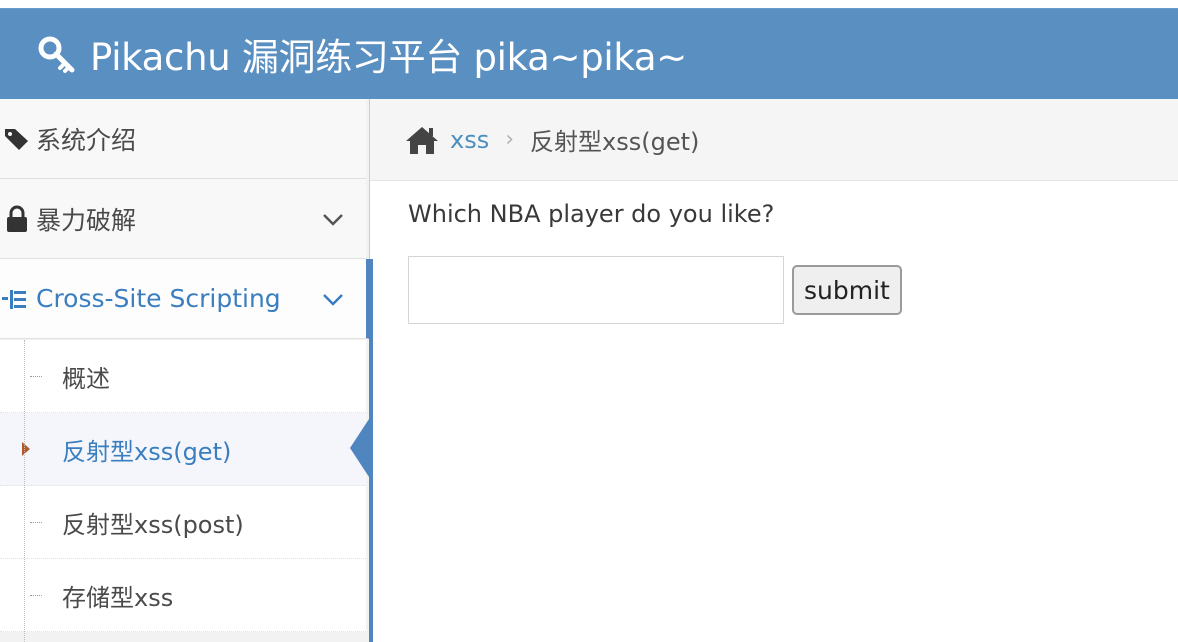  I want to click on sitemap-icon, so click(17, 299).